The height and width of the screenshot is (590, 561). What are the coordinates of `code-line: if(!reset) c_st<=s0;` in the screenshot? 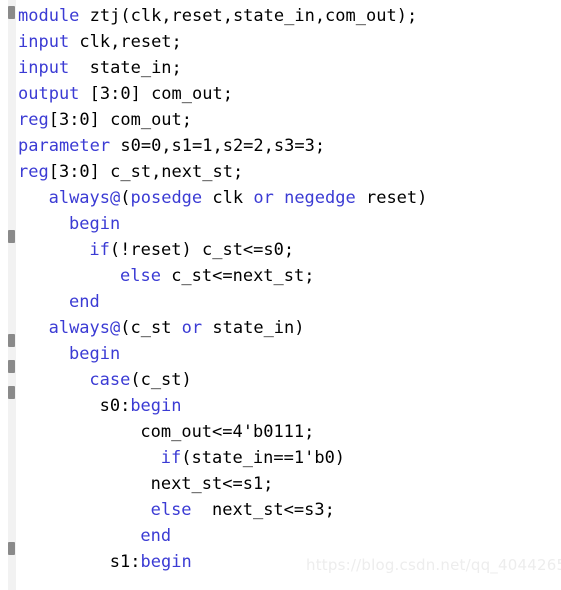 It's located at (280, 250).